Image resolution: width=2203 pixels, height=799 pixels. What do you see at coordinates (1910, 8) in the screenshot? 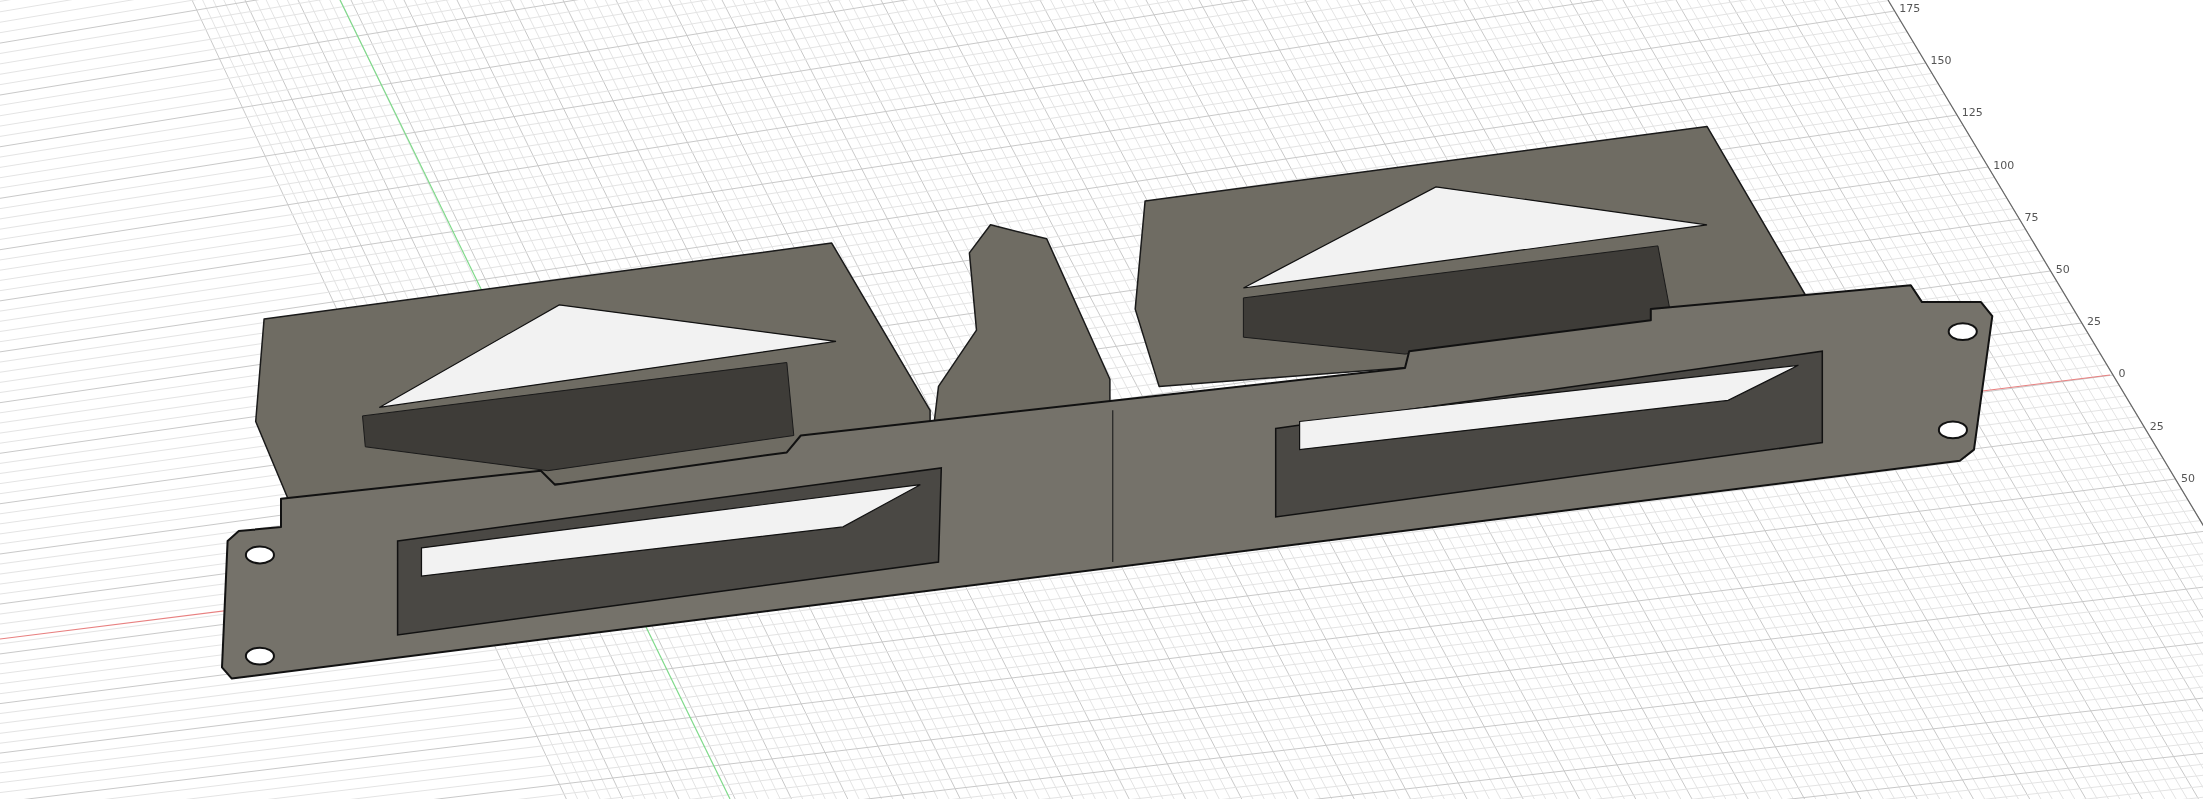
I see `axis-tick-label: 175` at bounding box center [1910, 8].